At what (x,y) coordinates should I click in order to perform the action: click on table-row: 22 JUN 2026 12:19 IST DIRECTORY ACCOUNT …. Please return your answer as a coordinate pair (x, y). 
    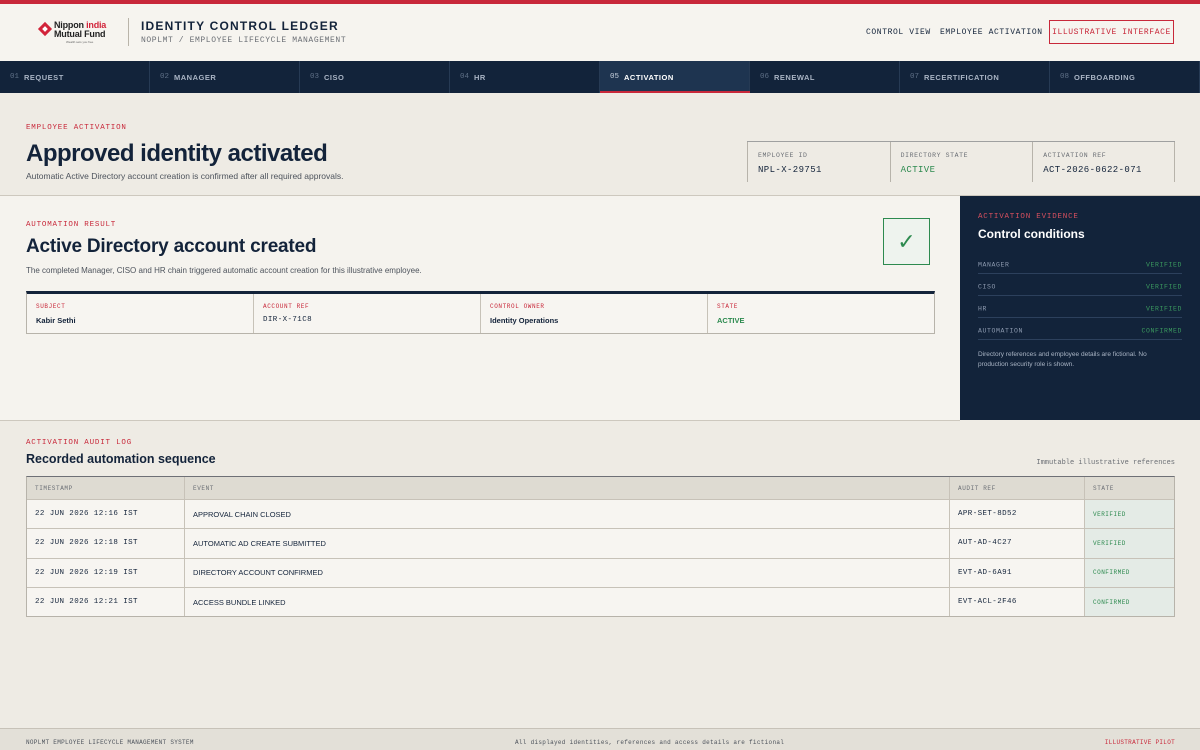
    Looking at the image, I should click on (600, 572).